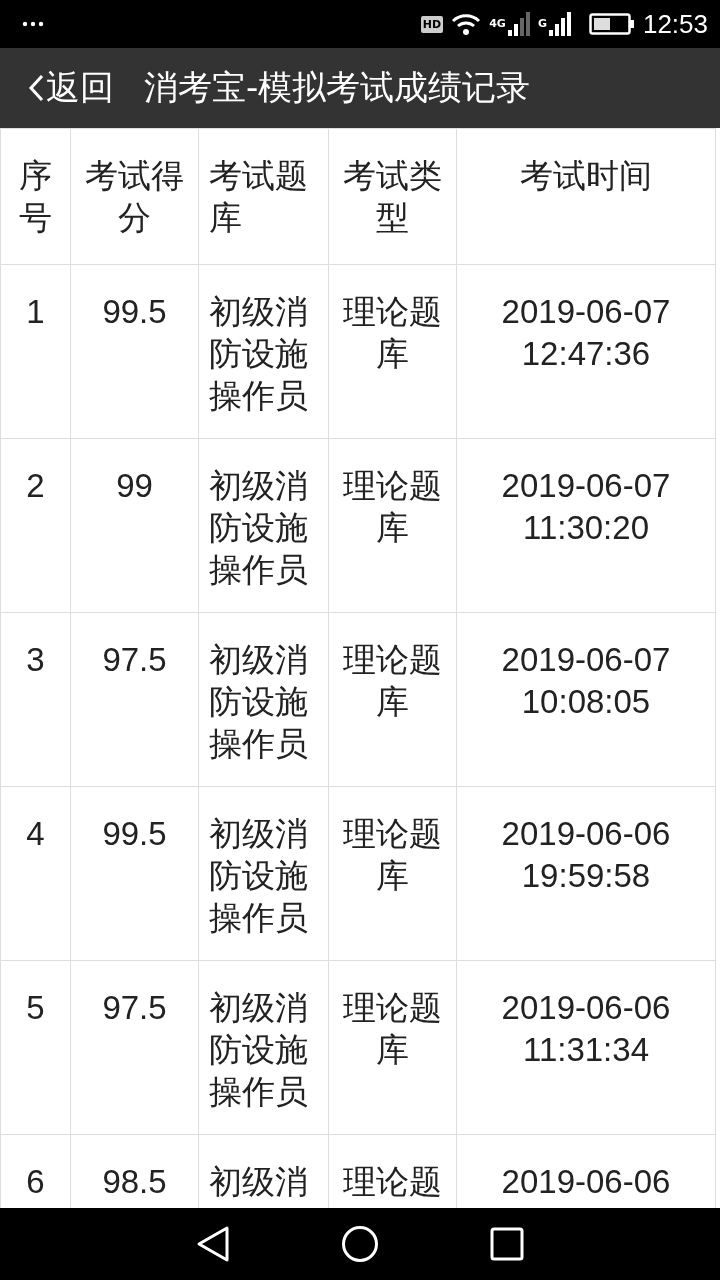 Image resolution: width=720 pixels, height=1280 pixels. I want to click on table-cell: 2019-06-07 10:08:05, so click(586, 700).